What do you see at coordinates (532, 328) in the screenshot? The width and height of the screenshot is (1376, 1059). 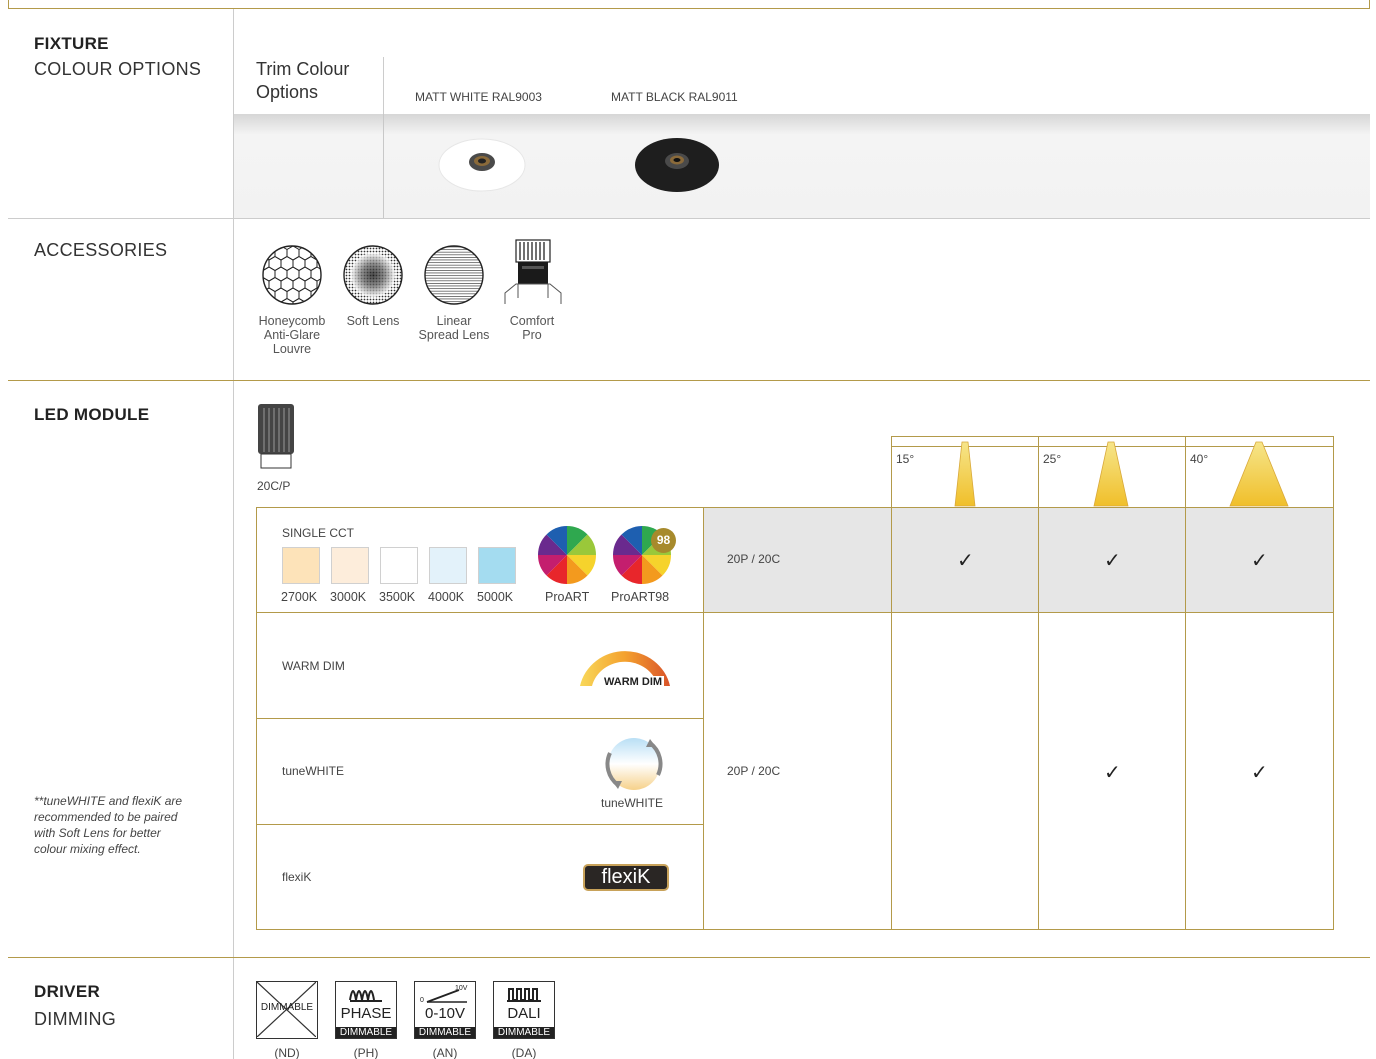 I see `accessory-label-comfort-pro: Comfort Pro` at bounding box center [532, 328].